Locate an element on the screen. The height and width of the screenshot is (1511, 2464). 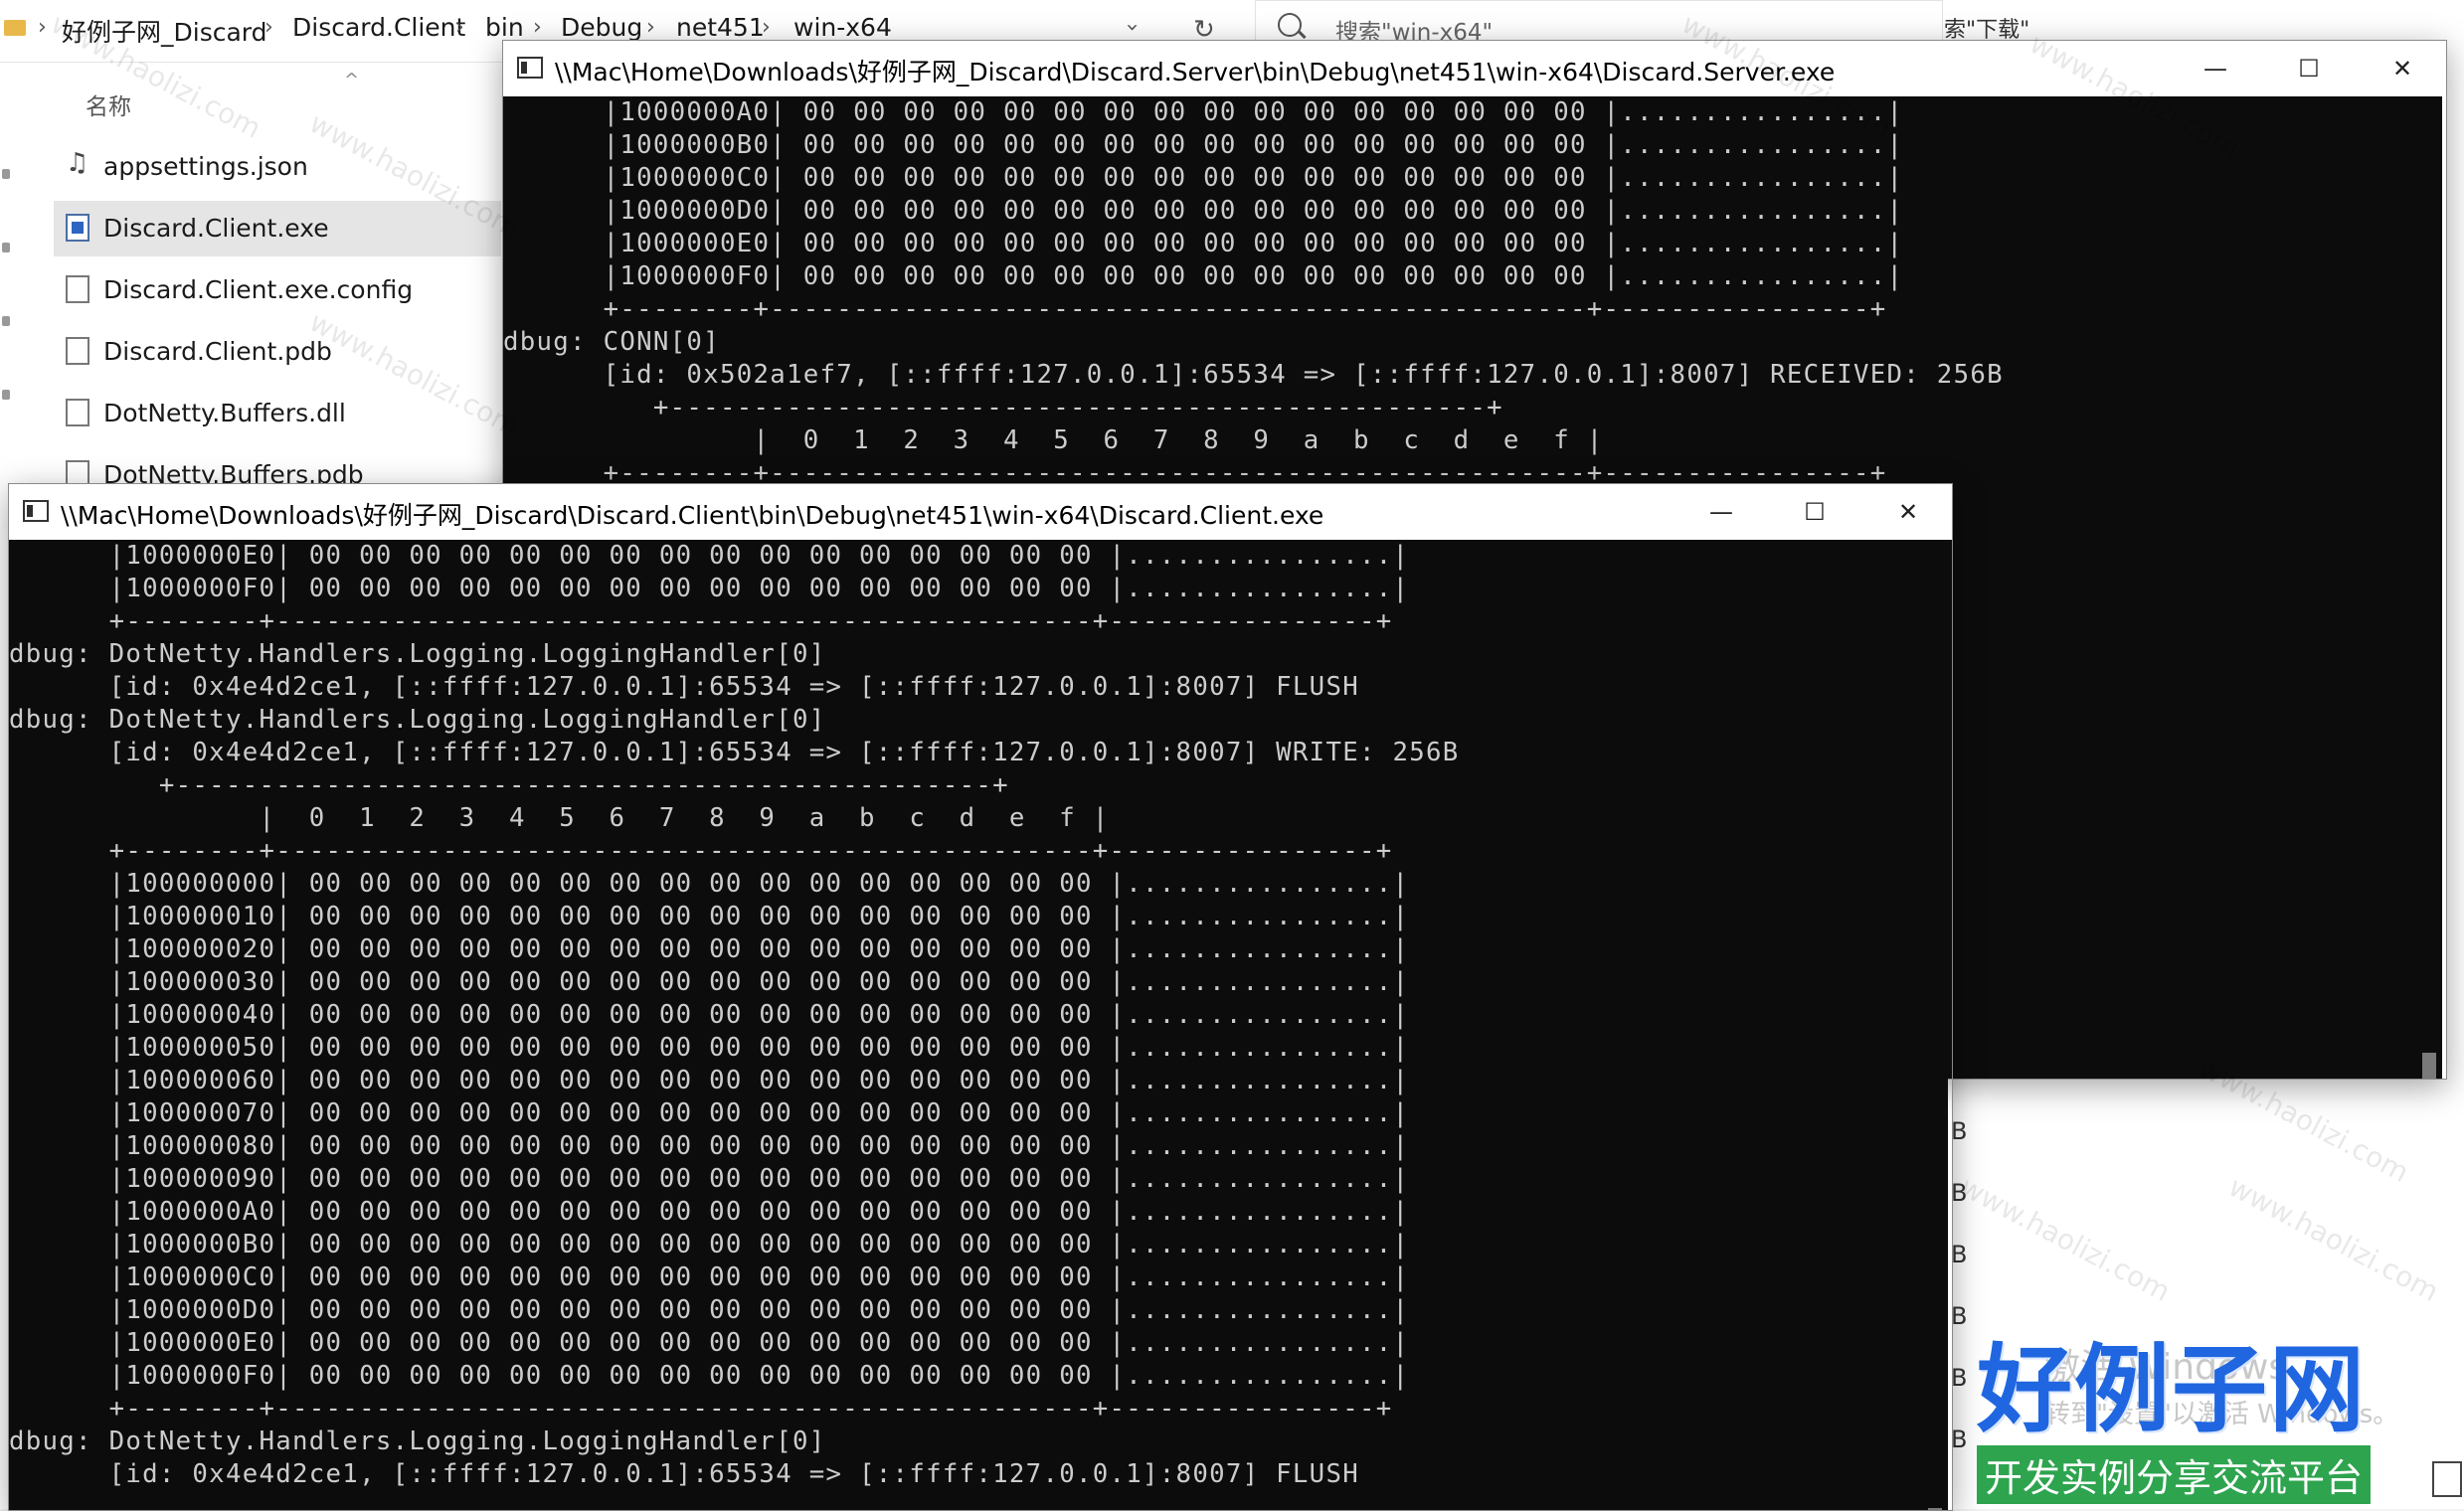
file-row: Discard.Client.exe.config is located at coordinates (277, 290).